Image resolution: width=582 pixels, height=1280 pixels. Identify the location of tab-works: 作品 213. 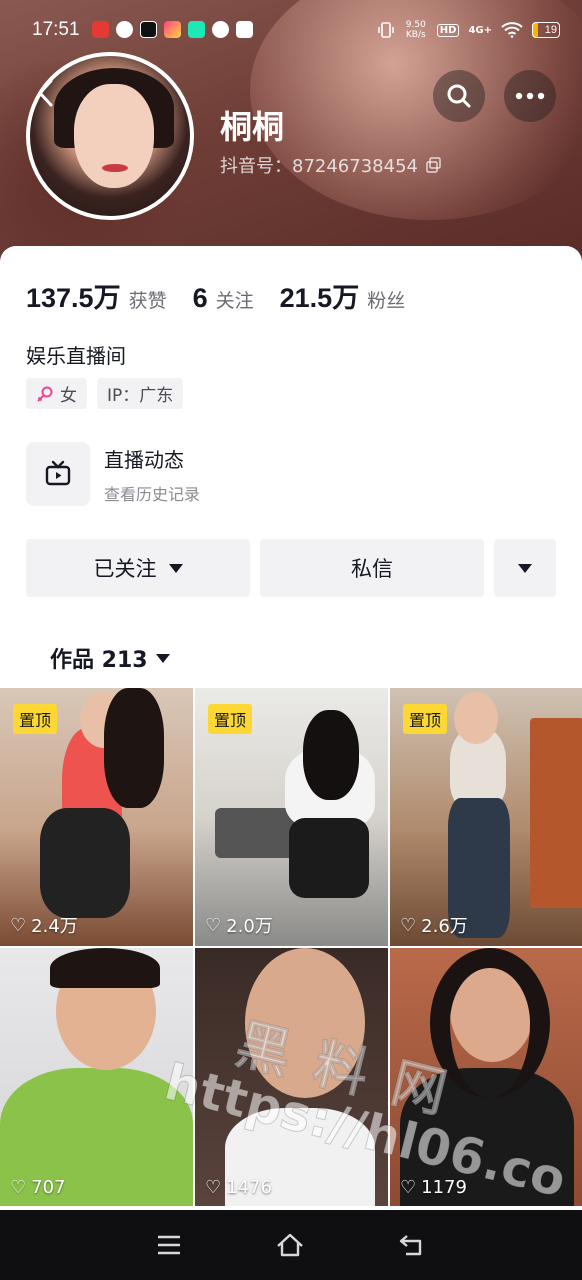
(110, 658).